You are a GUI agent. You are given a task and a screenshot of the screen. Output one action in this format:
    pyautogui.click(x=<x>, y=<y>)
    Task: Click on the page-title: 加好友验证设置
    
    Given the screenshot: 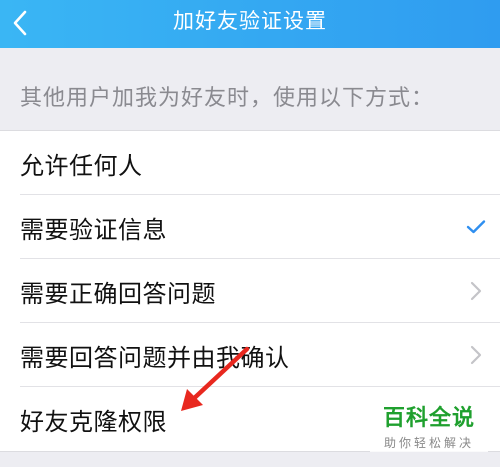 What is the action you would take?
    pyautogui.click(x=250, y=21)
    